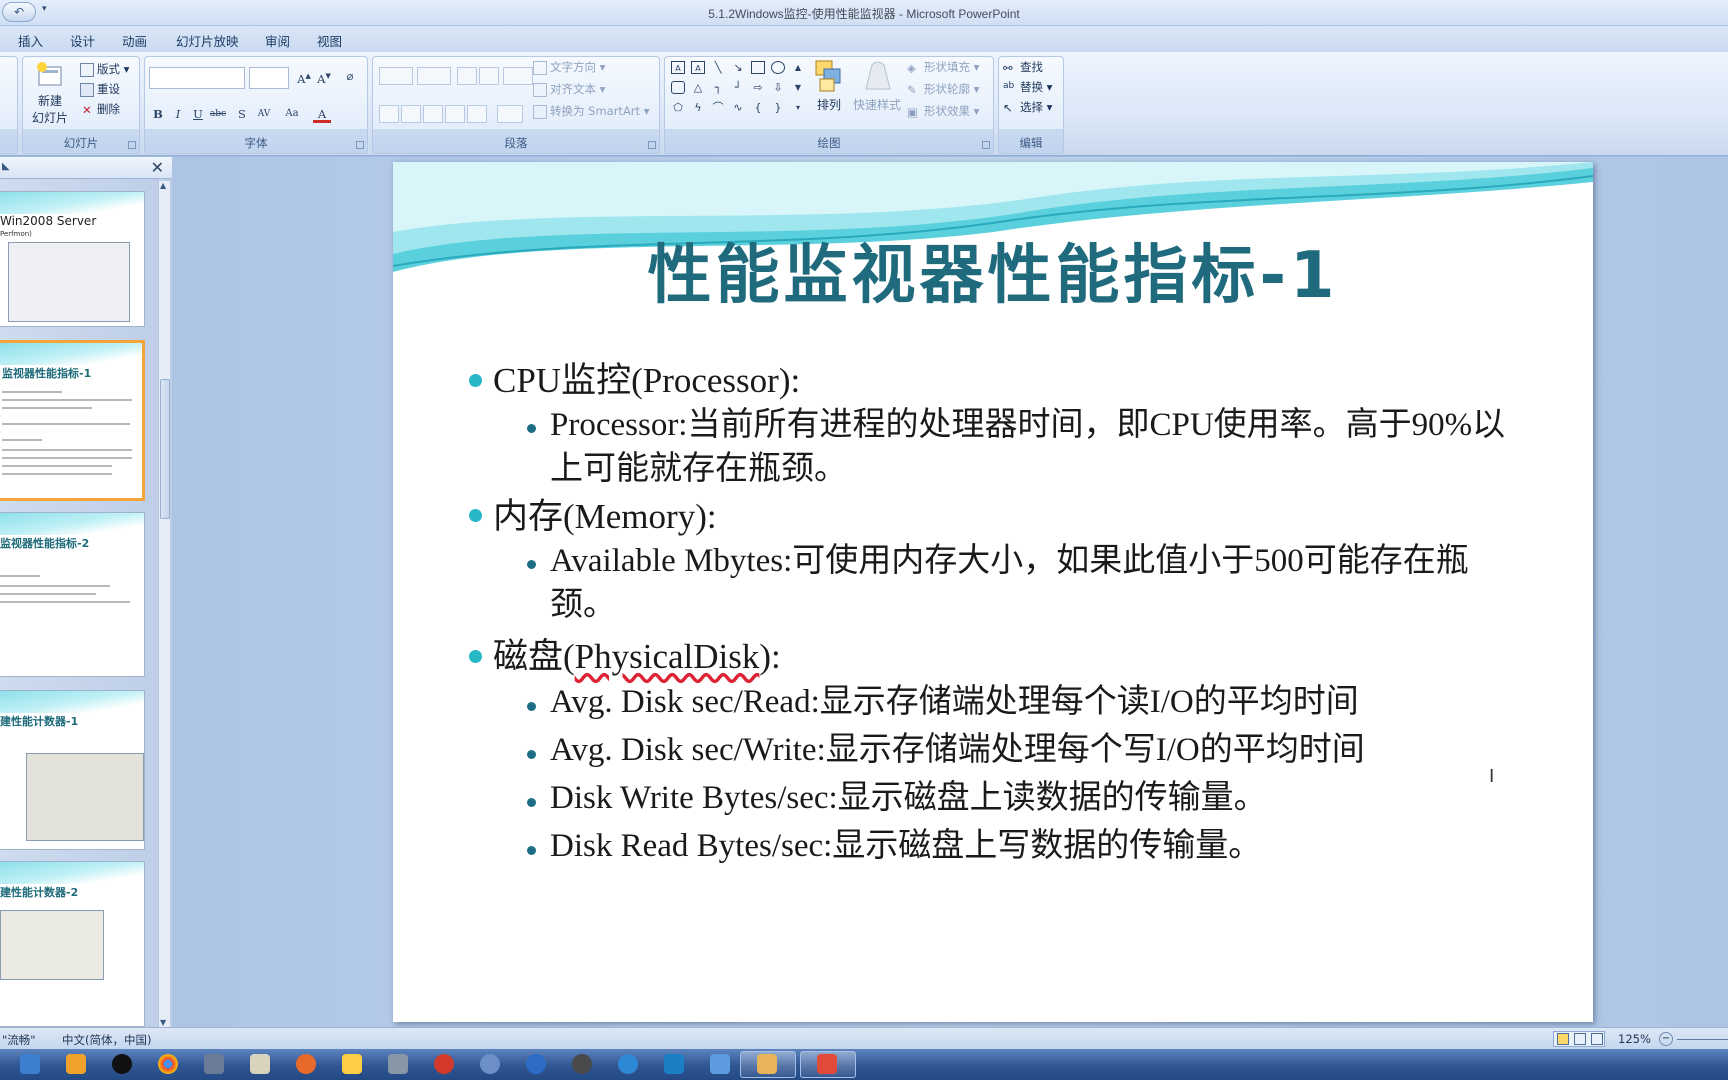 This screenshot has height=1080, width=1728. What do you see at coordinates (1563, 1039) in the screenshot?
I see `normal-view-icon` at bounding box center [1563, 1039].